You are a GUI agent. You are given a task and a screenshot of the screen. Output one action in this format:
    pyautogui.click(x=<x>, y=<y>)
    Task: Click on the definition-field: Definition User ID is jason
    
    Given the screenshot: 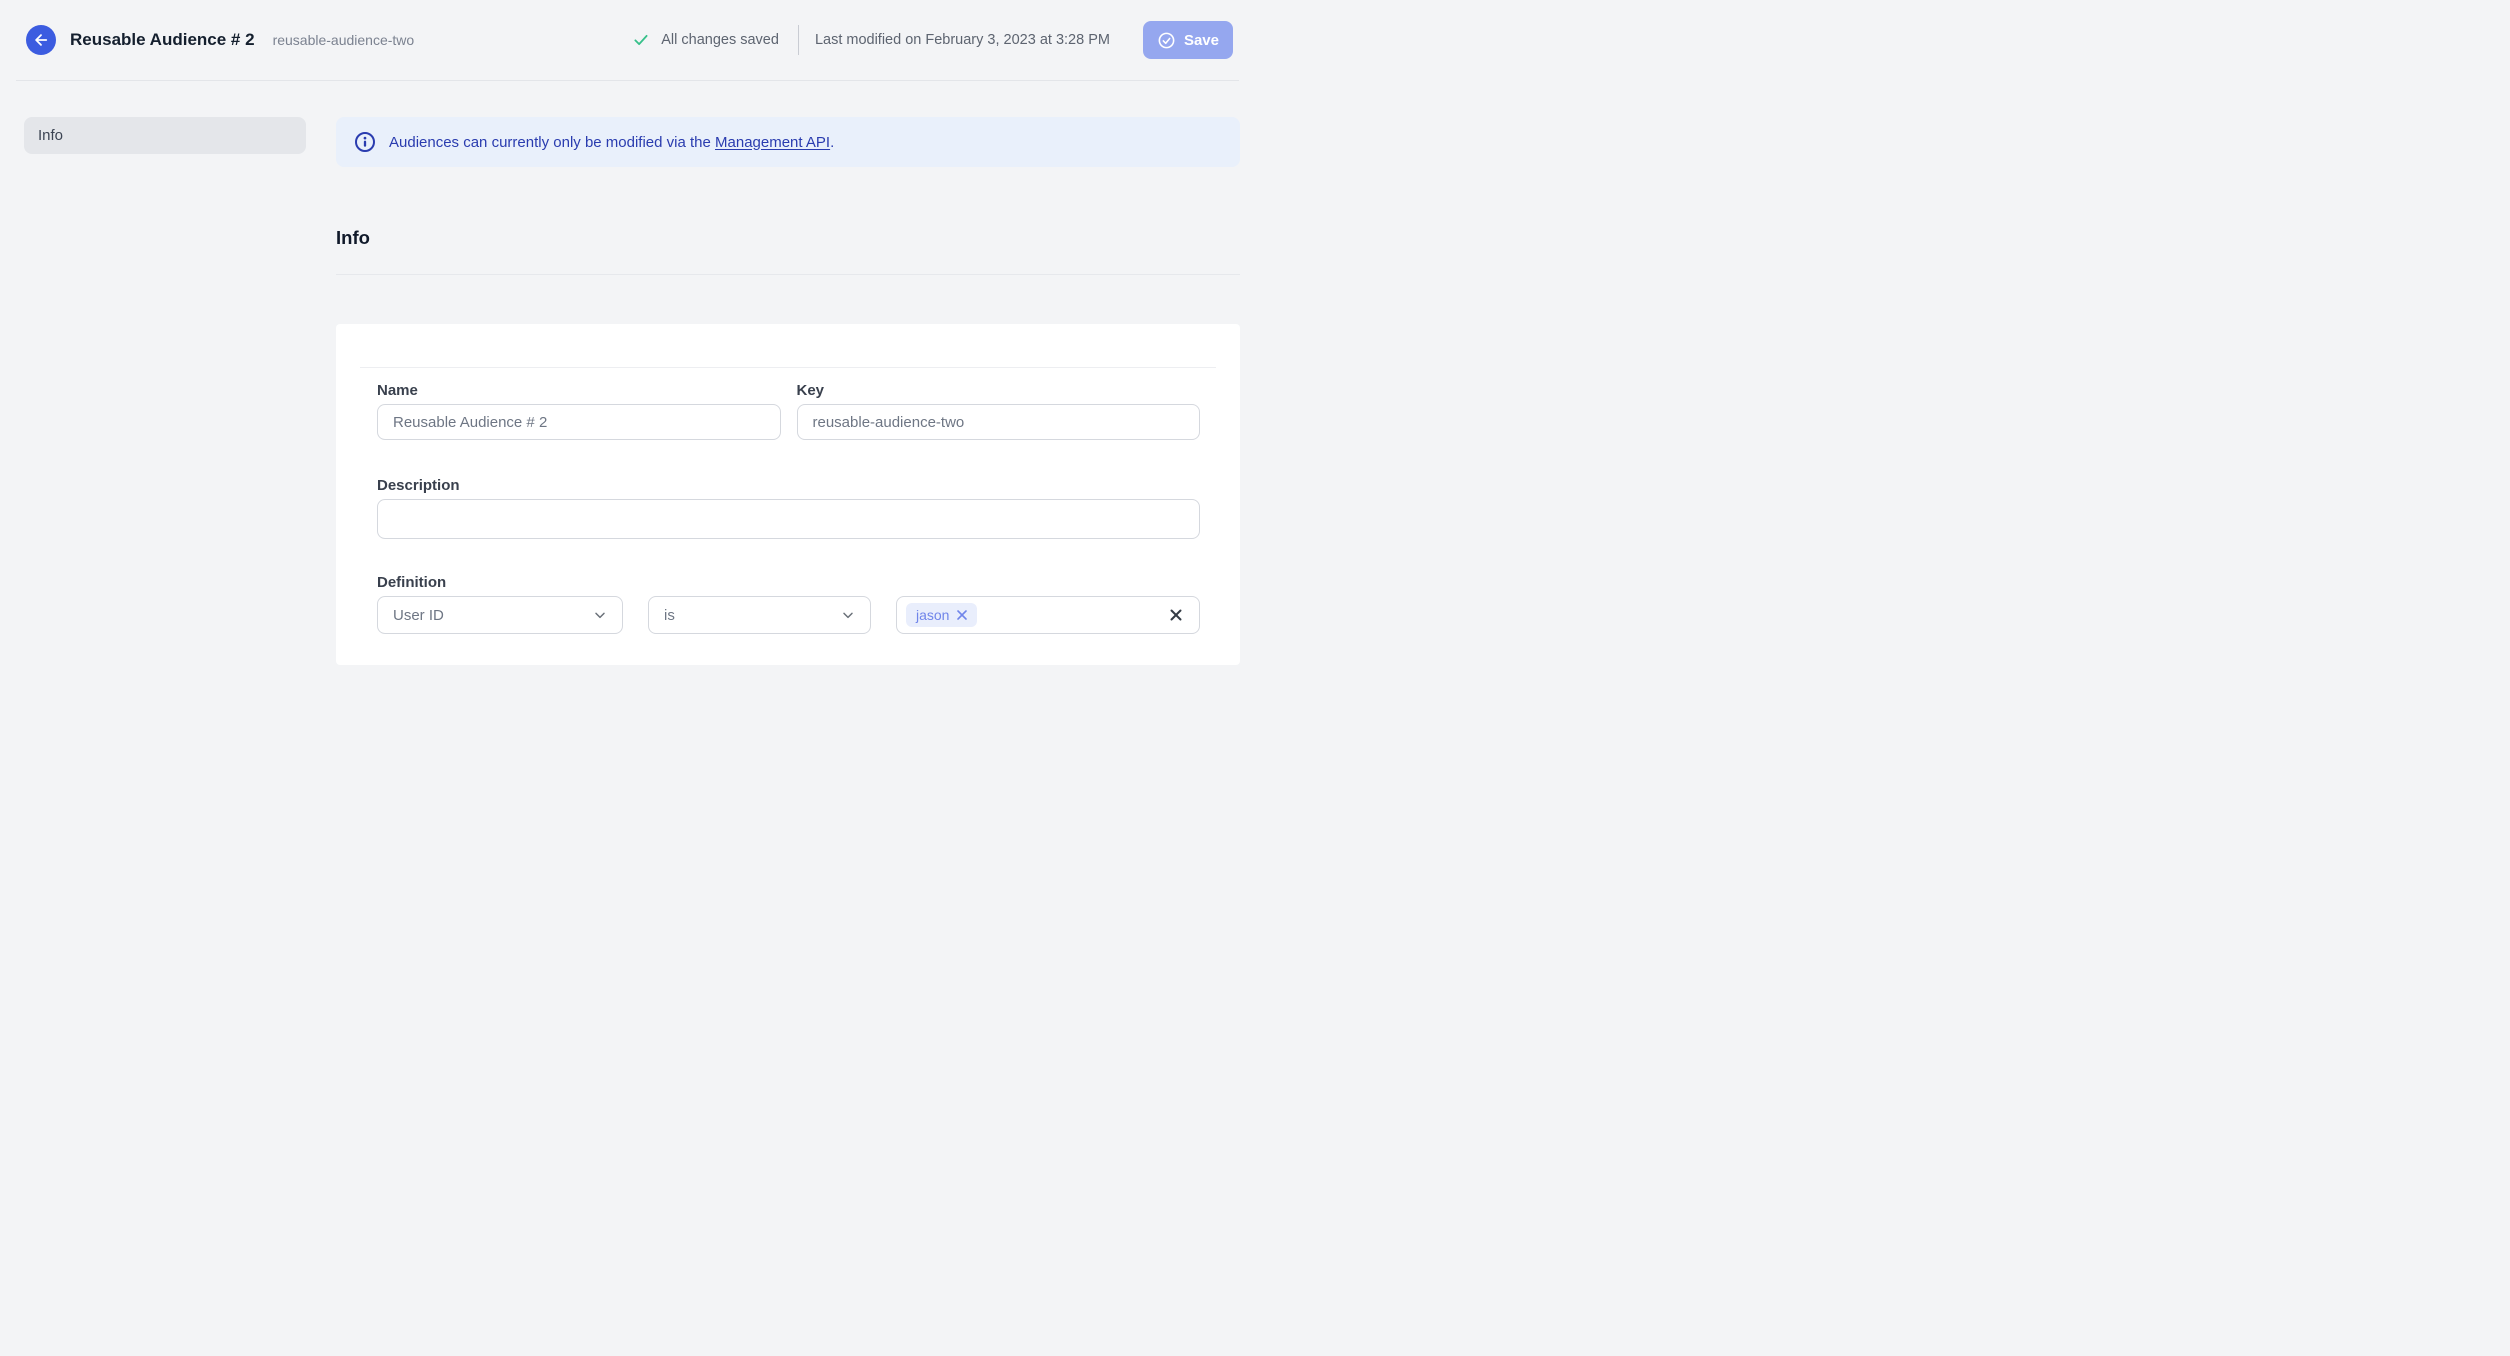 What is the action you would take?
    pyautogui.click(x=788, y=604)
    